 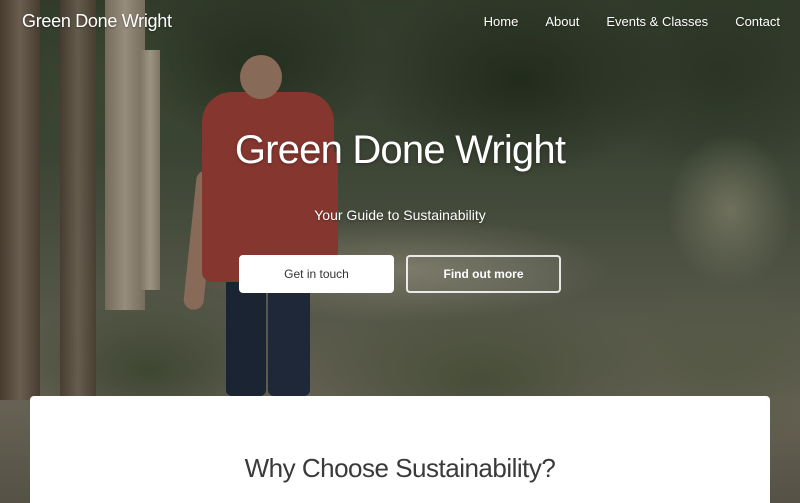 What do you see at coordinates (562, 21) in the screenshot?
I see `nav-about: About` at bounding box center [562, 21].